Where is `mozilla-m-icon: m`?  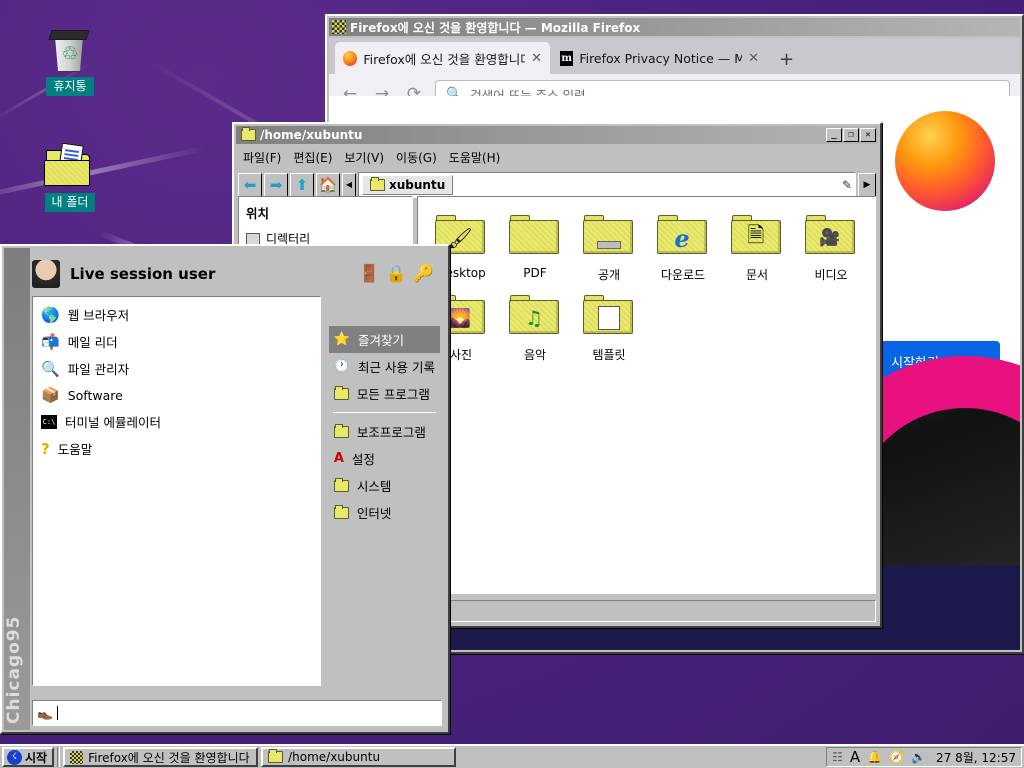 mozilla-m-icon: m is located at coordinates (567, 58).